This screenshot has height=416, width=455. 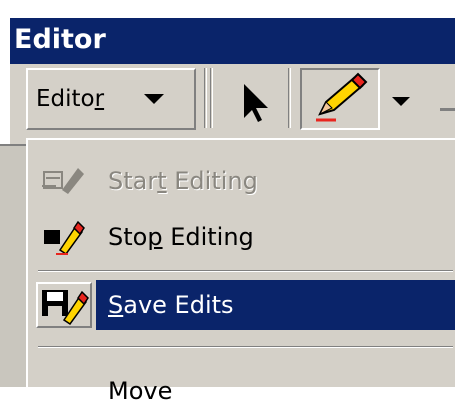 I want to click on toolbar-overflow-tick, so click(x=447, y=109).